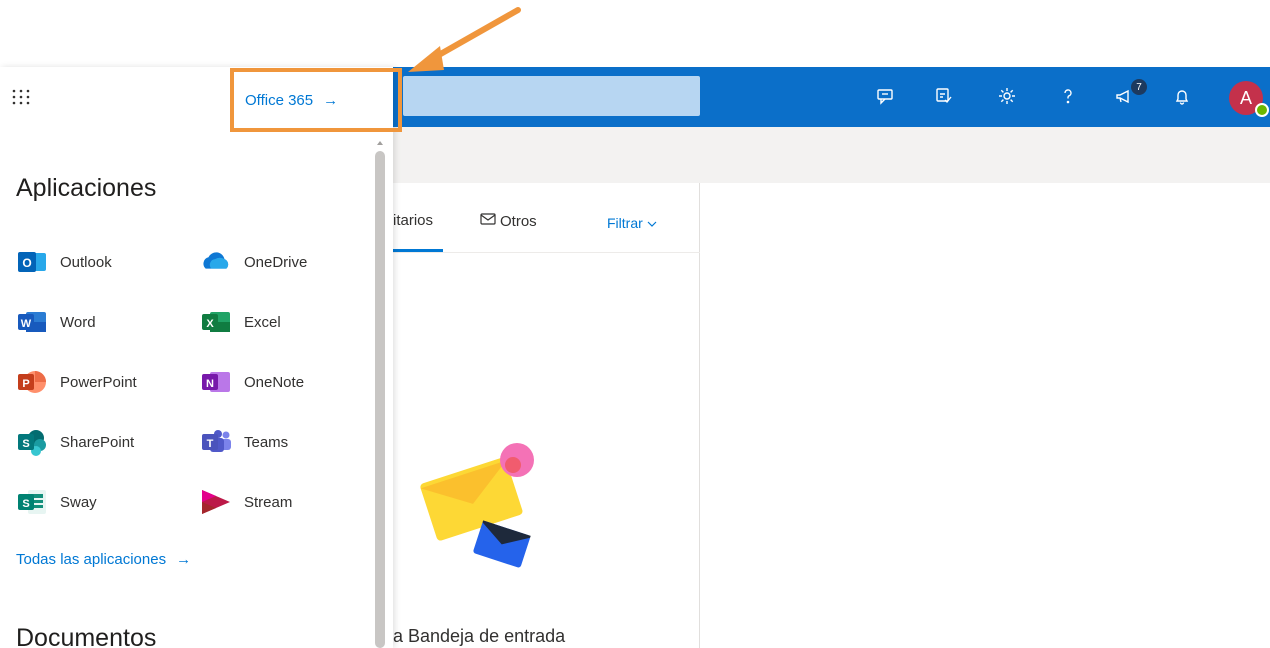 This screenshot has width=1270, height=648. I want to click on apps-section-title: Aplicaciones, so click(86, 188).